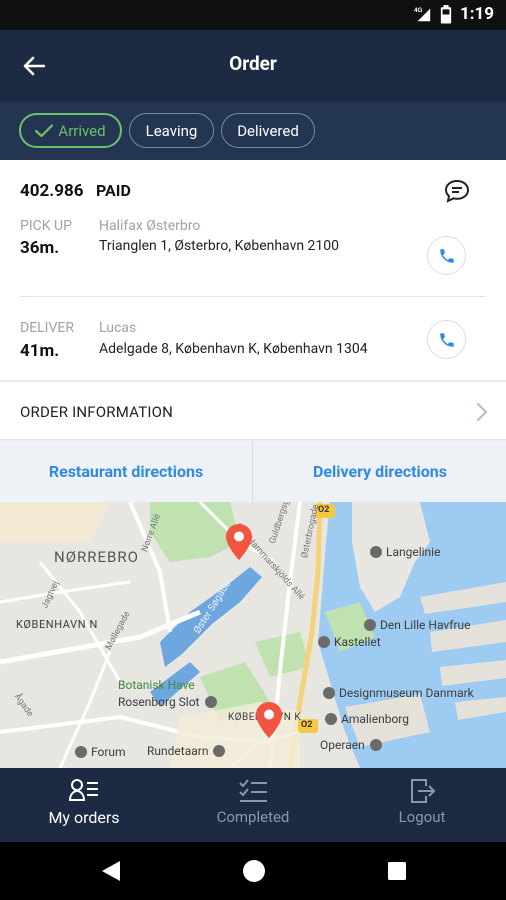  What do you see at coordinates (82, 130) in the screenshot?
I see `tab-arrived-label: Arrived` at bounding box center [82, 130].